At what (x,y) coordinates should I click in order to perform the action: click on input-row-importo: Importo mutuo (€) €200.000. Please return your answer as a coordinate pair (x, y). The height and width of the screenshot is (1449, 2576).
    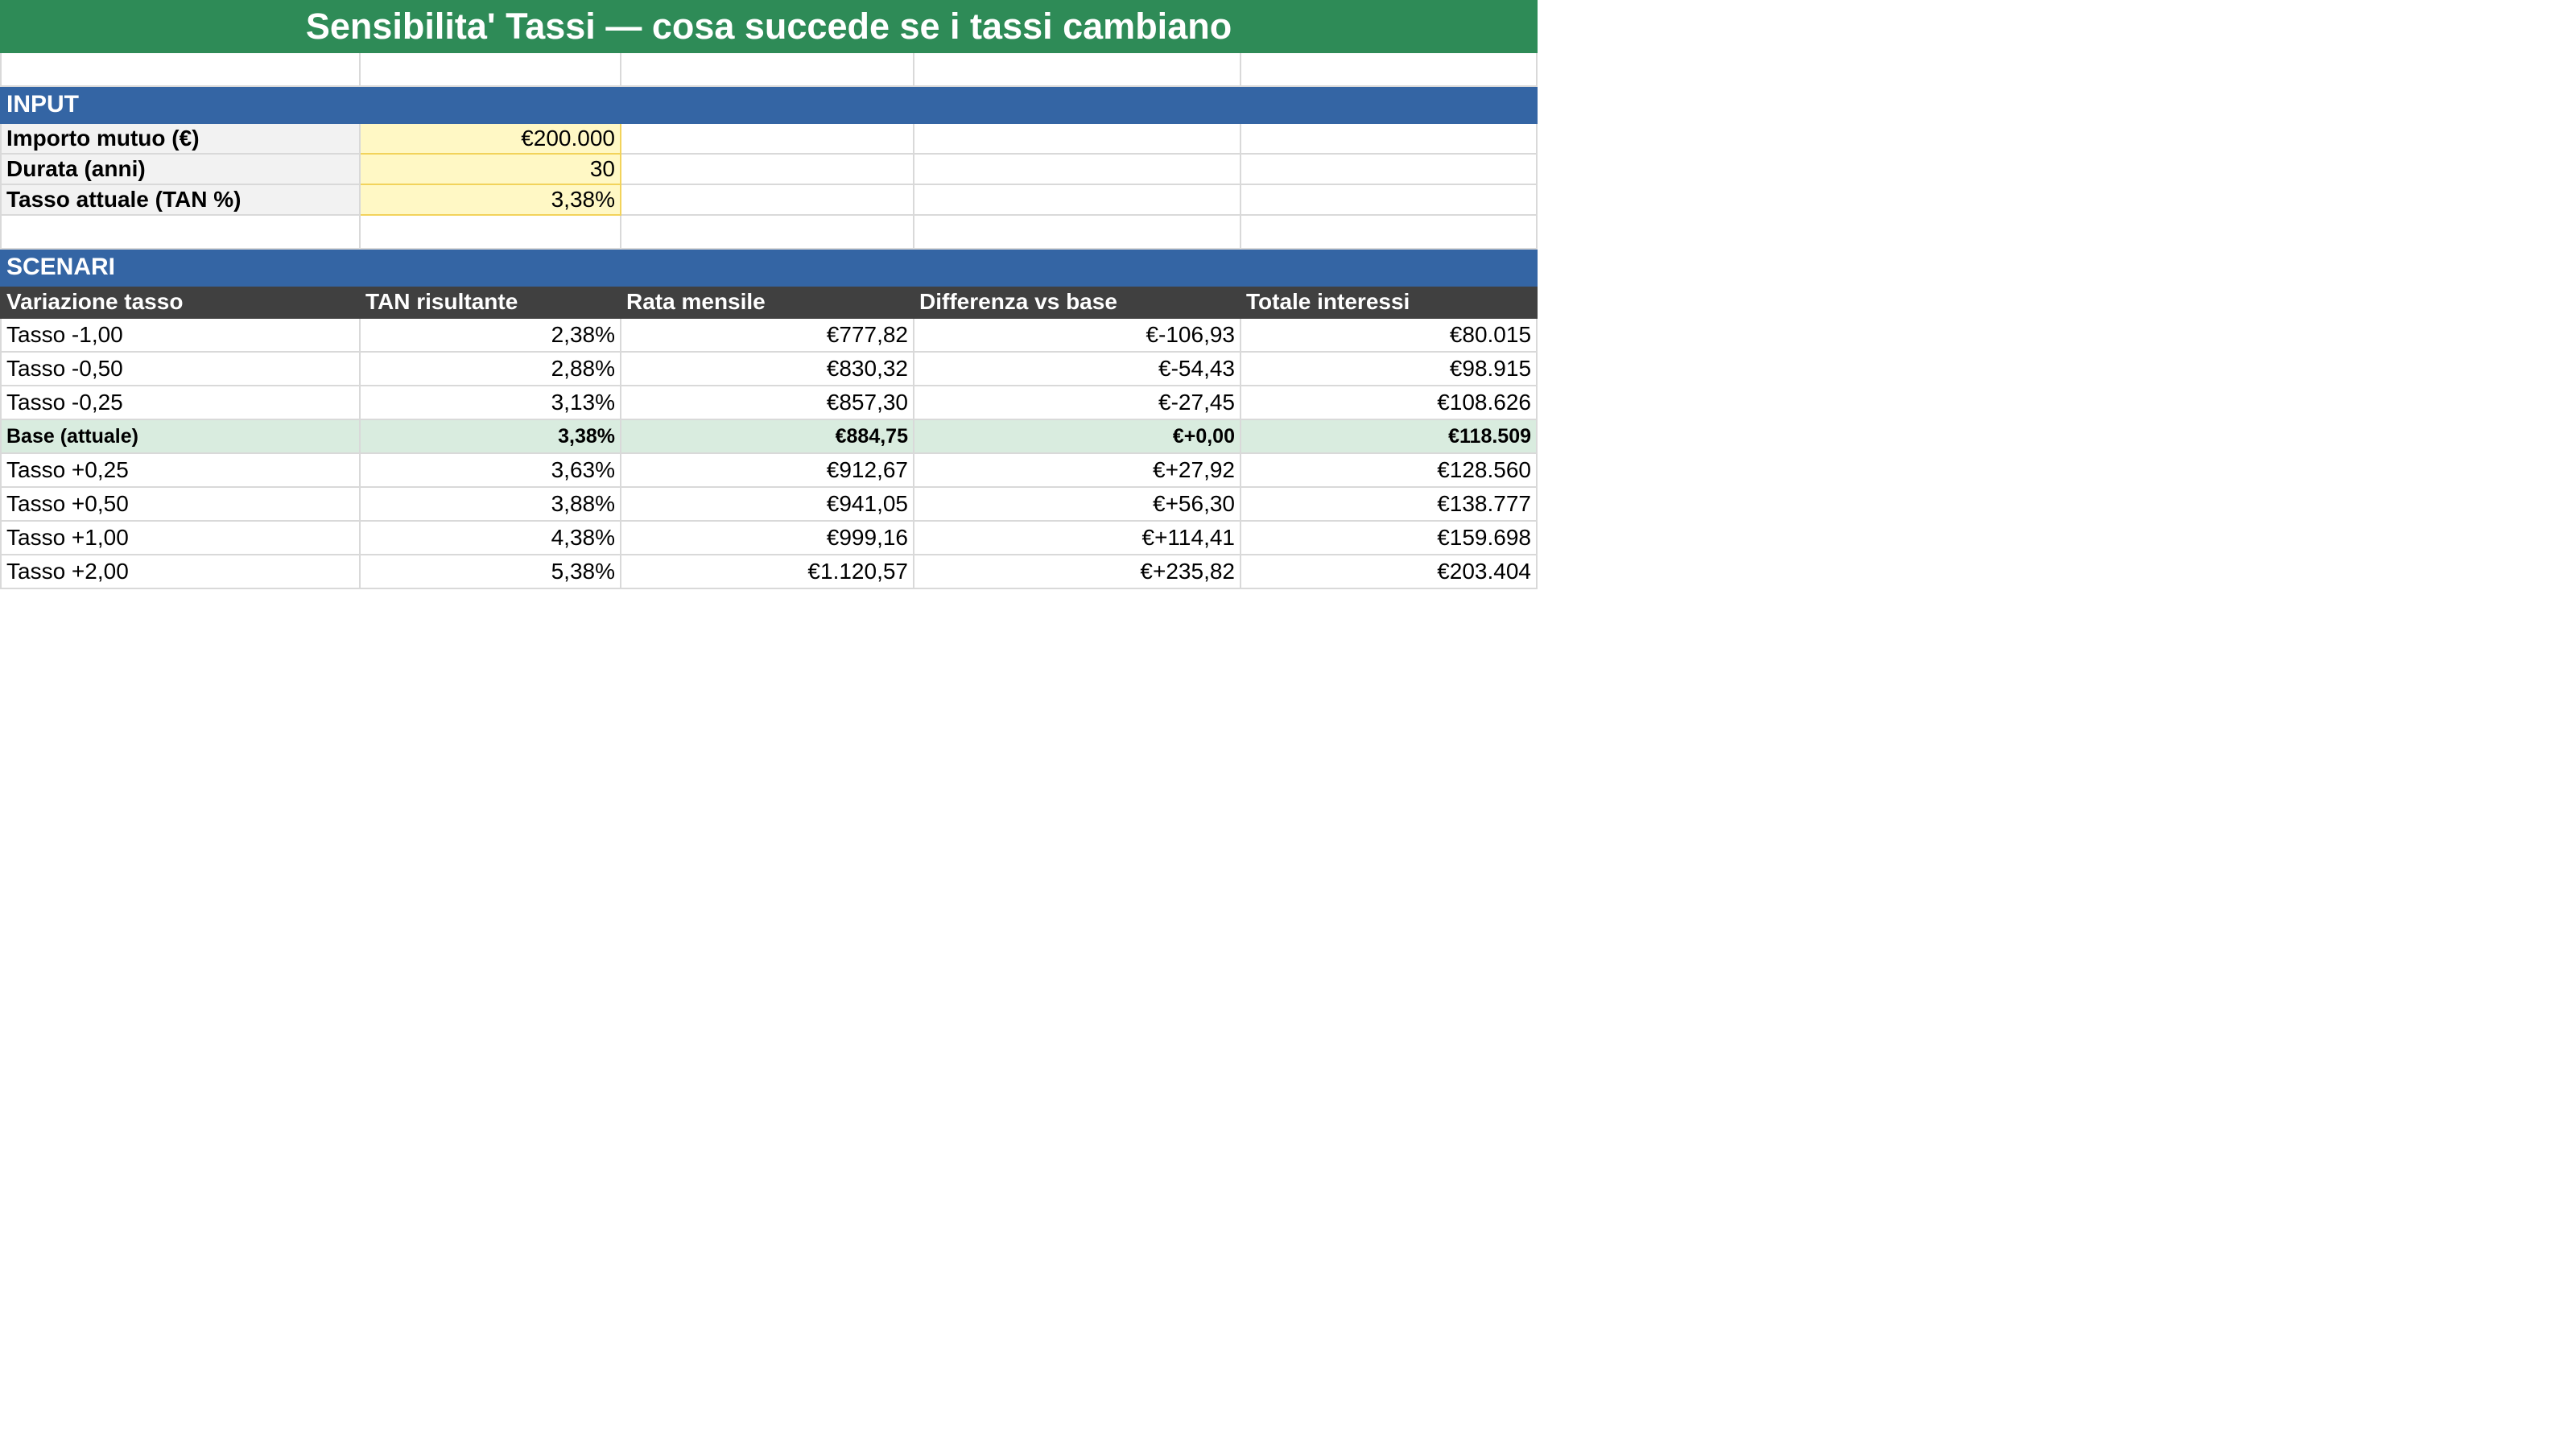
    Looking at the image, I should click on (769, 138).